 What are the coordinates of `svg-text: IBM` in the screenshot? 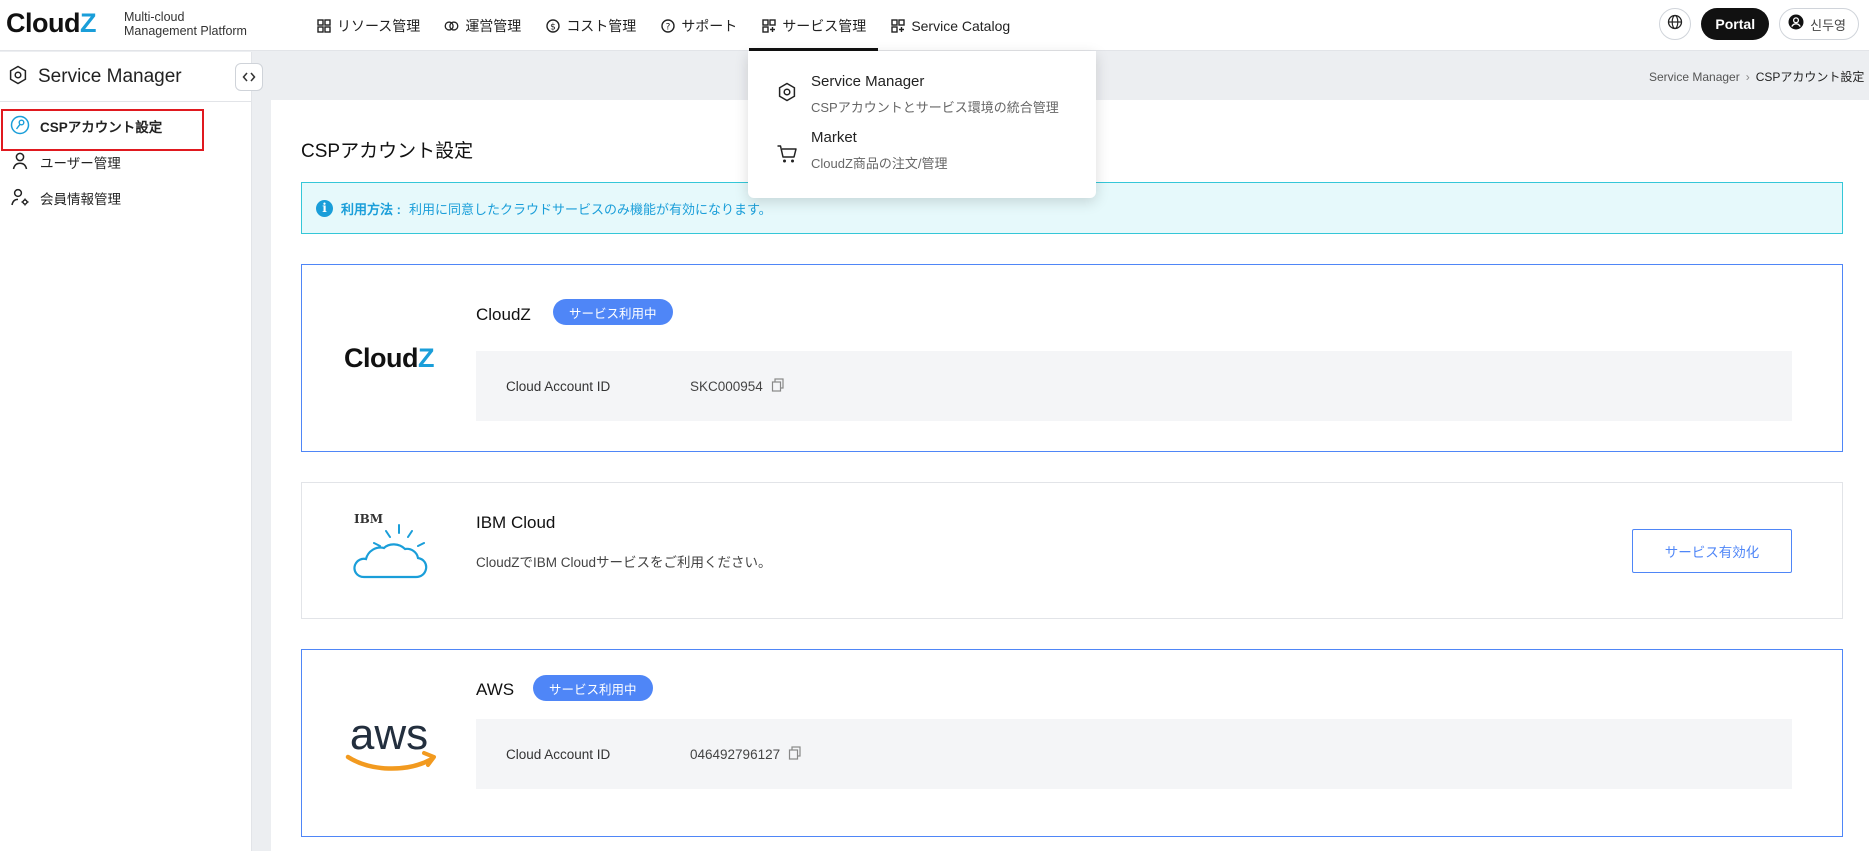 It's located at (368, 519).